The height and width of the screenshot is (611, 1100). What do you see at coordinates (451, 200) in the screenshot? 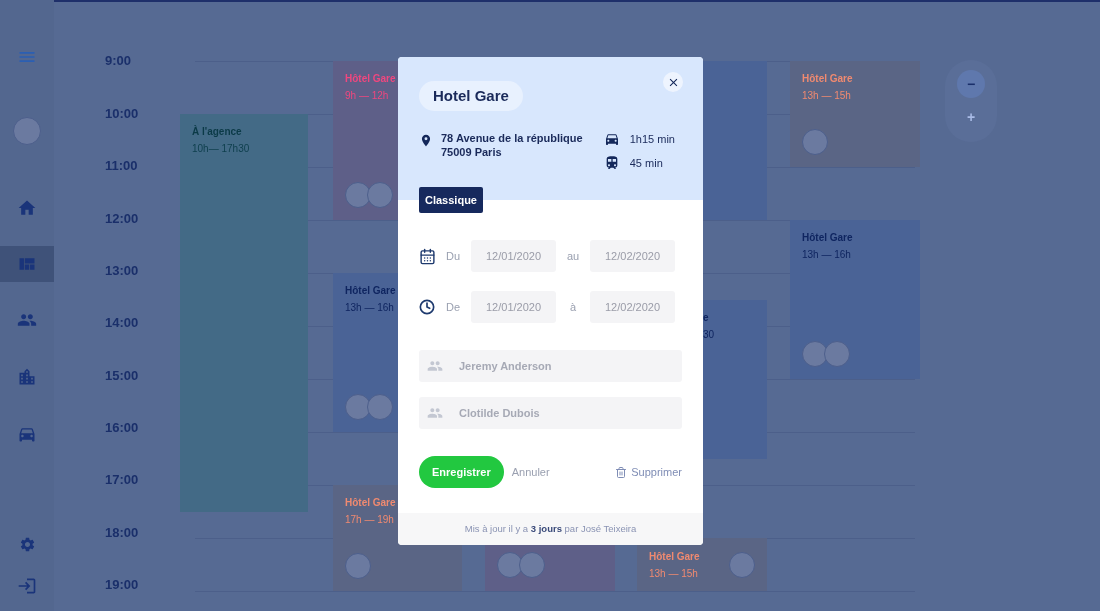
I see `category-tag: Classique` at bounding box center [451, 200].